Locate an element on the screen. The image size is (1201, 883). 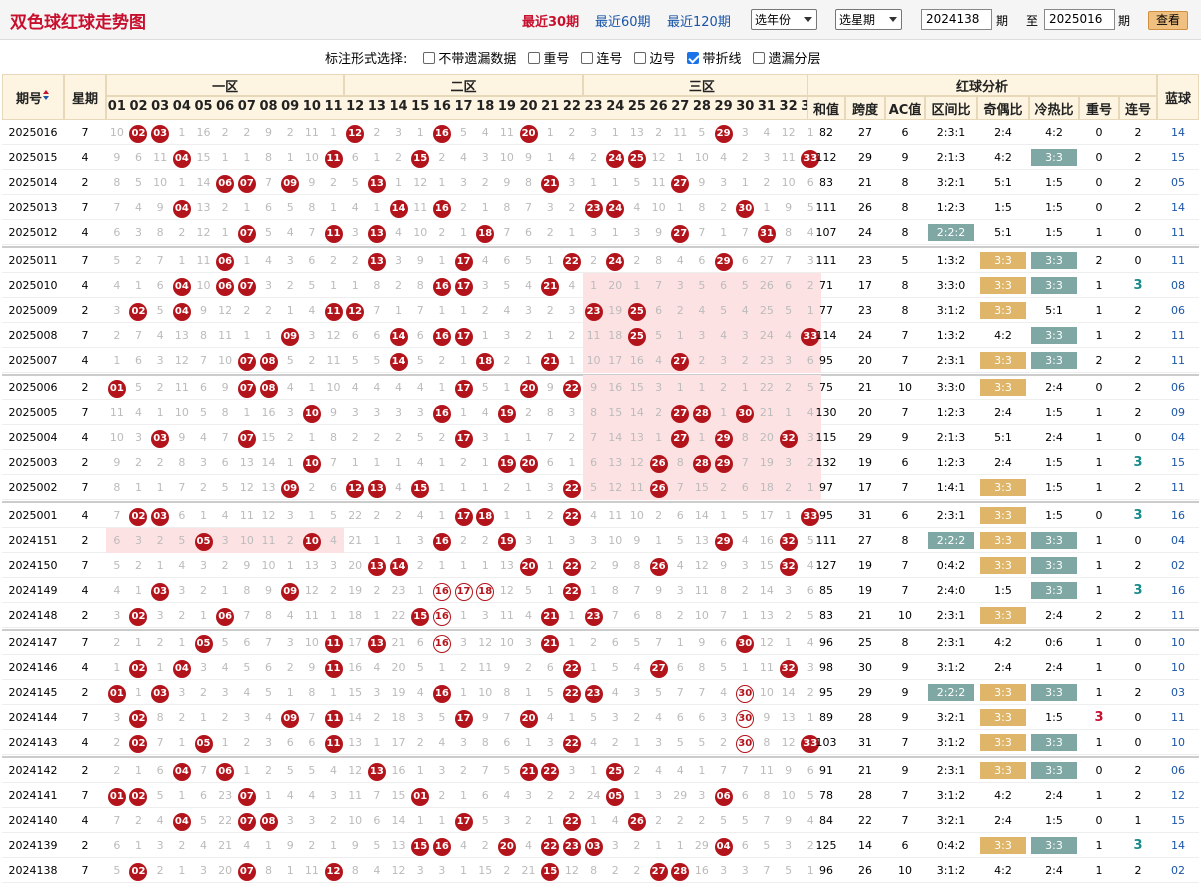
analysis-sum-value: 83 is located at coordinates (826, 183).